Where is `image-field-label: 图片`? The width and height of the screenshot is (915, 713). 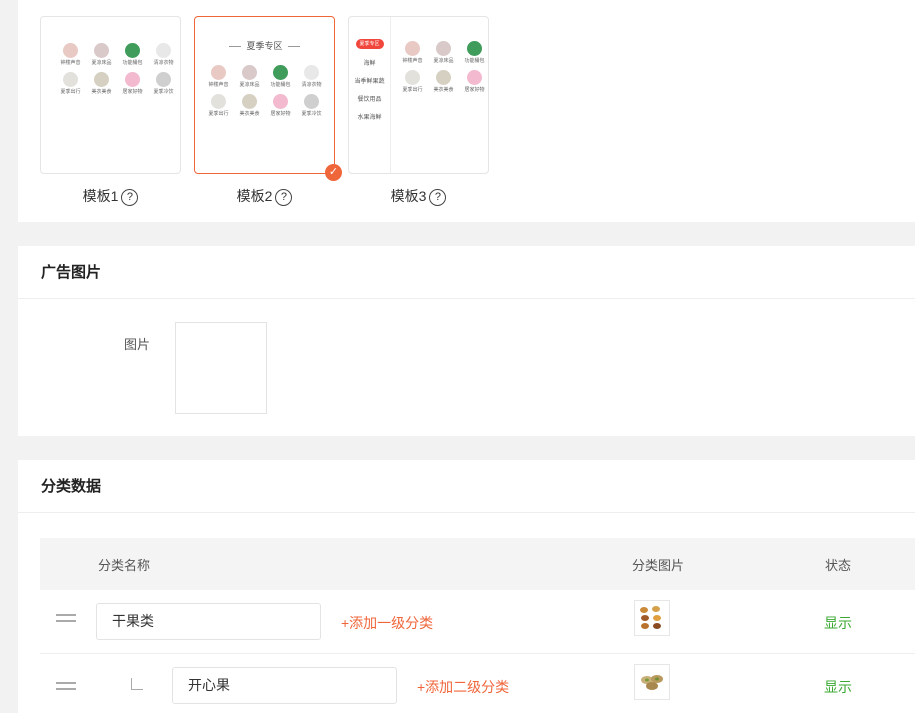 image-field-label: 图片 is located at coordinates (137, 344).